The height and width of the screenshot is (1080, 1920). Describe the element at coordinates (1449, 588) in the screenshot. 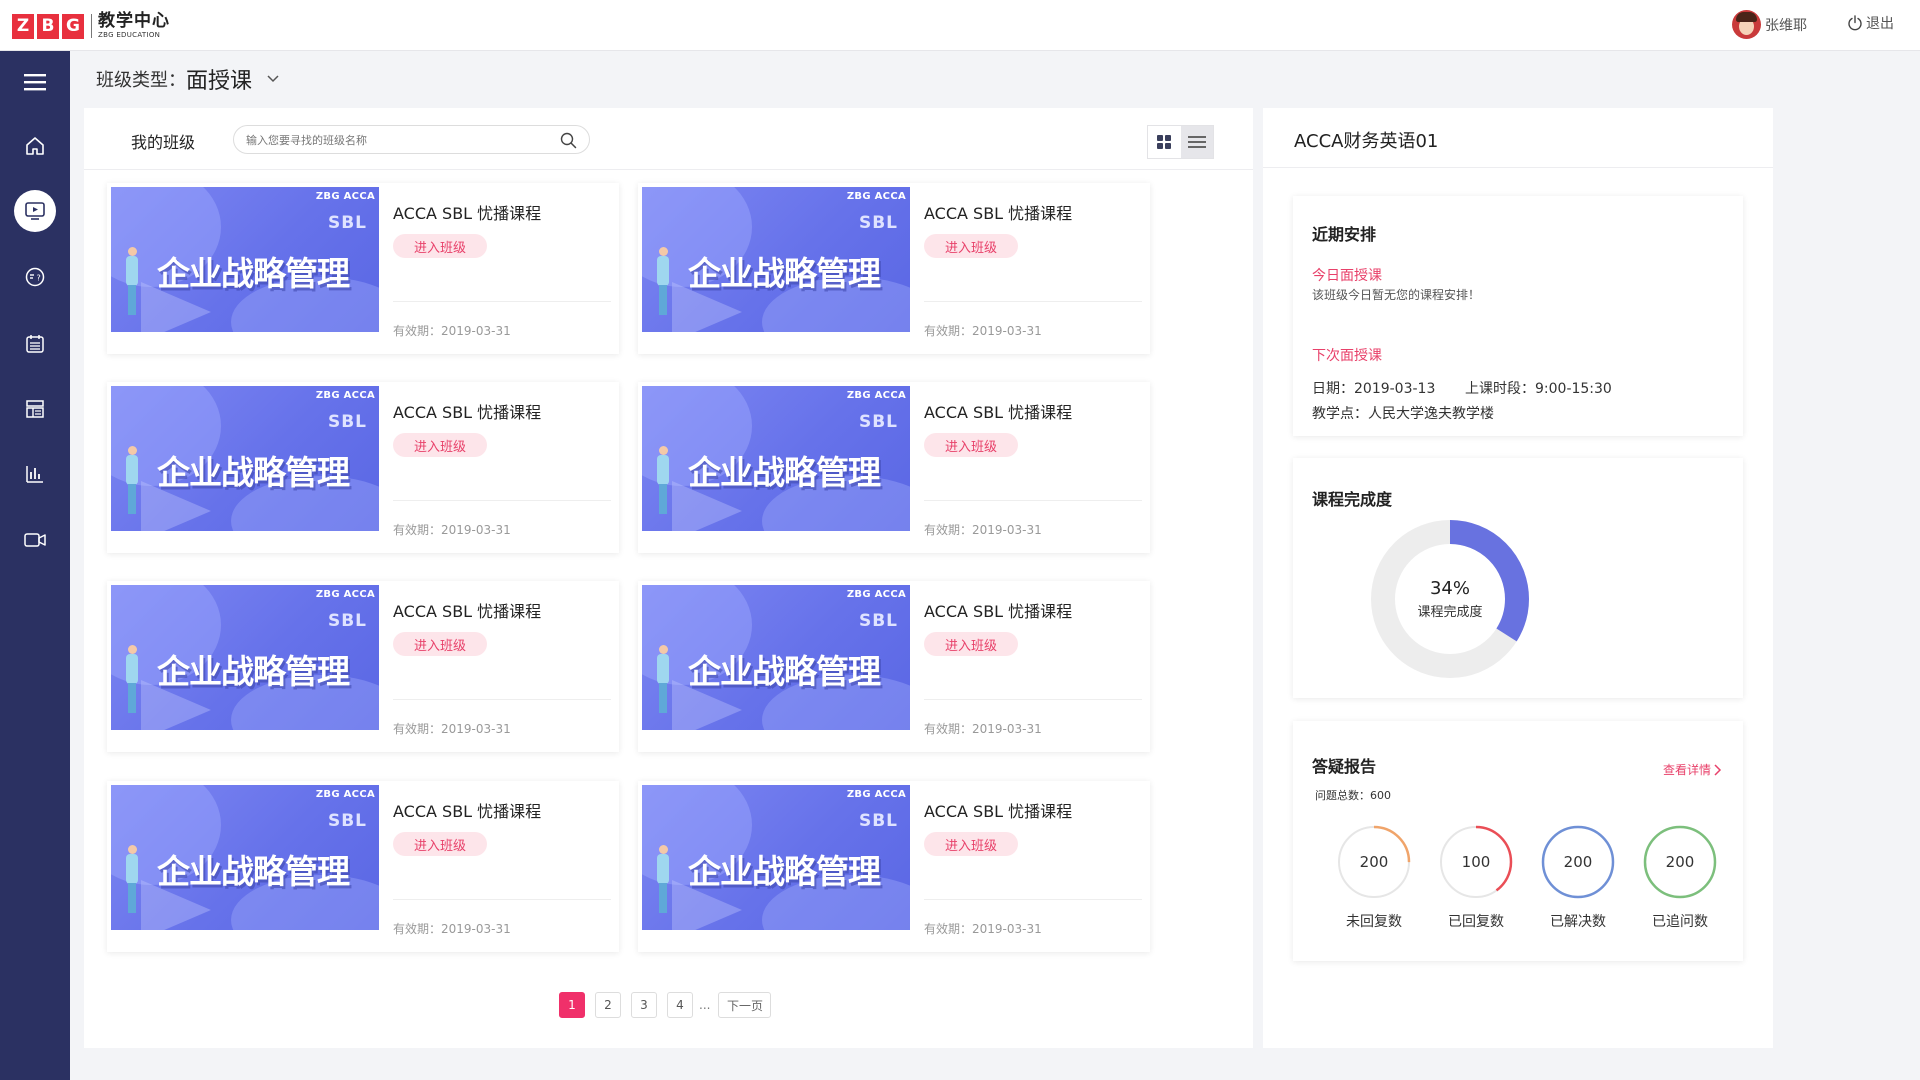

I see `completion-percent: 34%` at that location.